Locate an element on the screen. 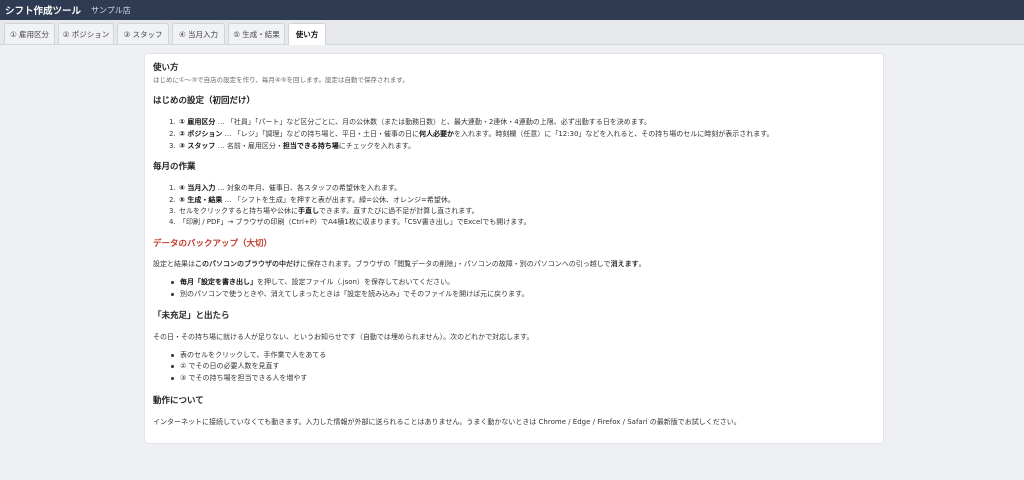 This screenshot has height=480, width=1024. shortage-item: ② でその日の必要人数を見直す is located at coordinates (224, 366).